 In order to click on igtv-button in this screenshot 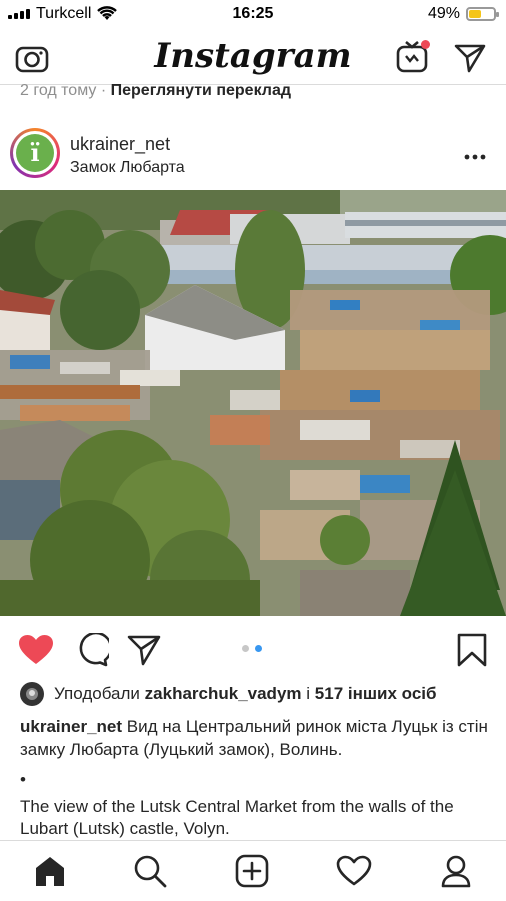, I will do `click(413, 57)`.